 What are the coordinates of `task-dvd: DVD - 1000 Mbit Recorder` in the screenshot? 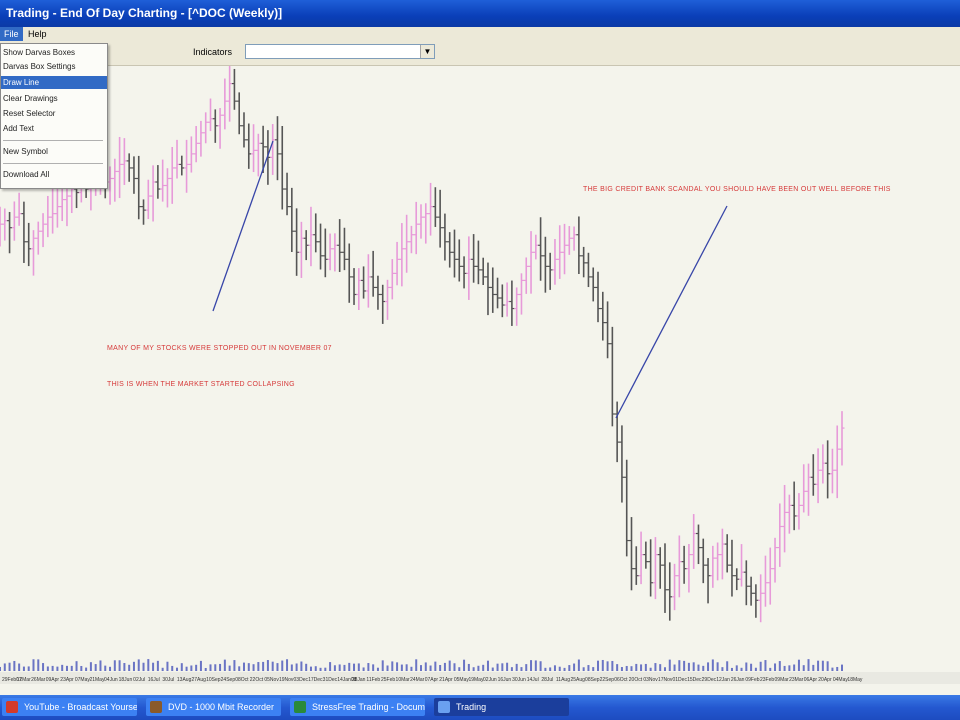 It's located at (213, 707).